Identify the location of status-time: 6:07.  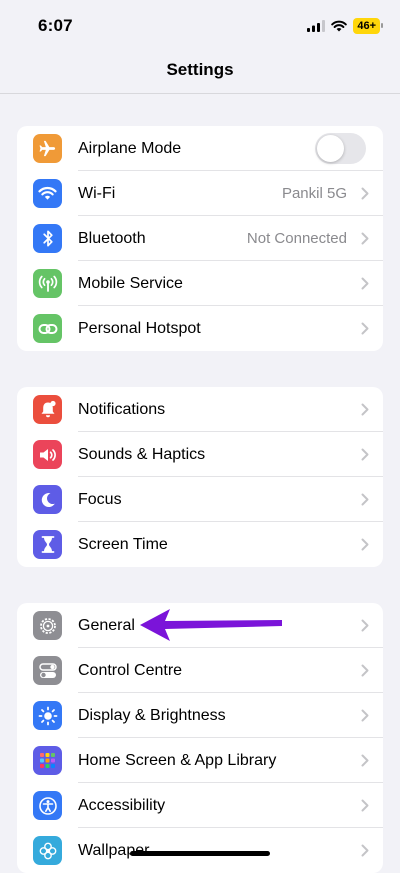
(55, 25).